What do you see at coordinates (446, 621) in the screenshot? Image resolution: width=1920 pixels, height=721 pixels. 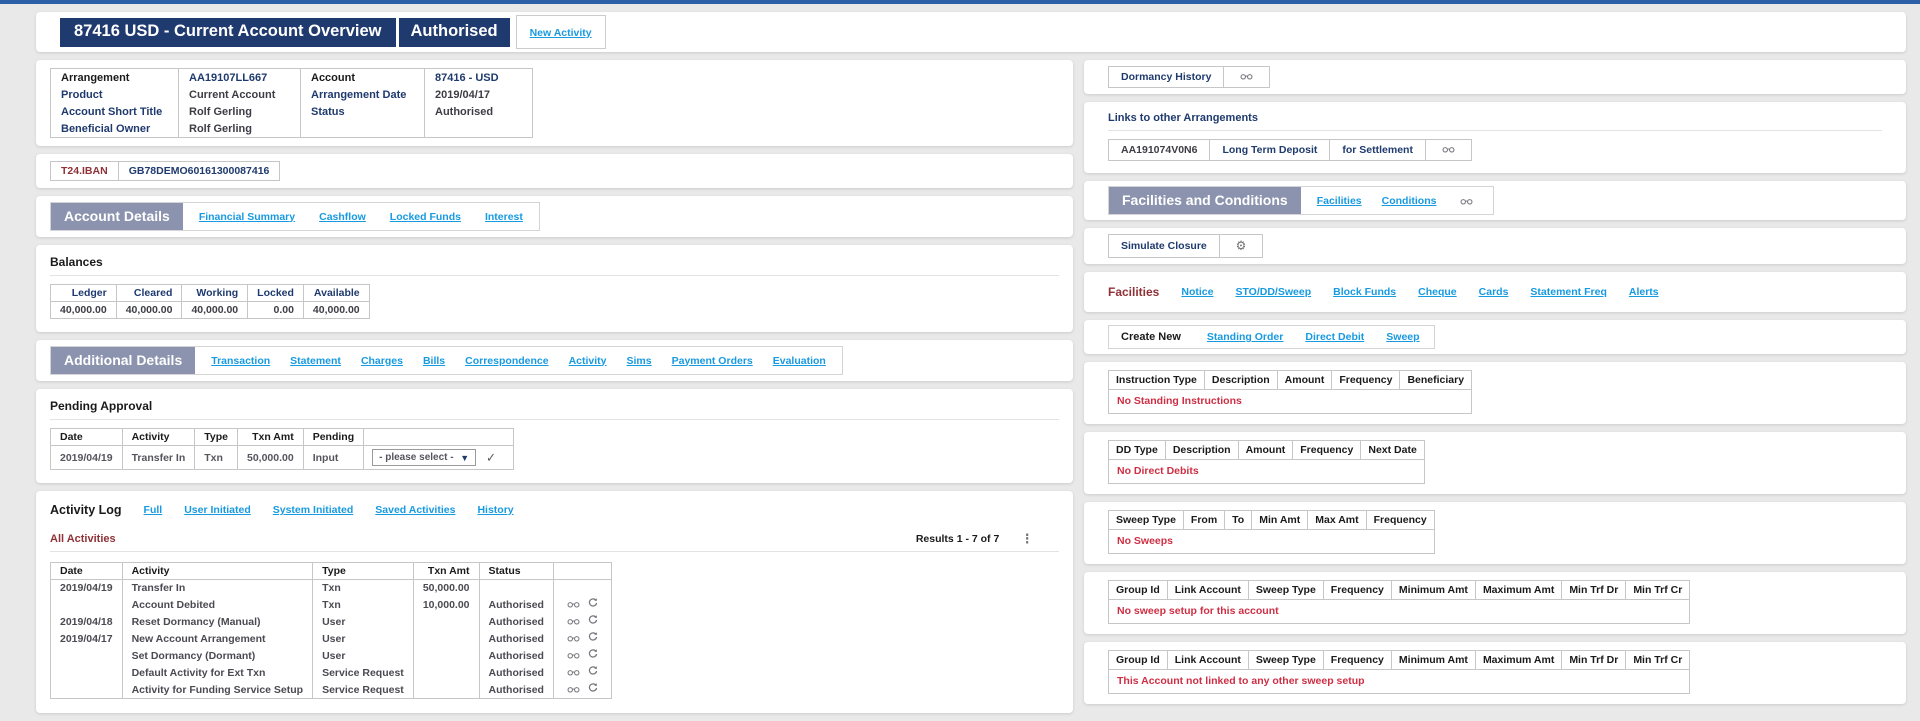 I see `activity-amount` at bounding box center [446, 621].